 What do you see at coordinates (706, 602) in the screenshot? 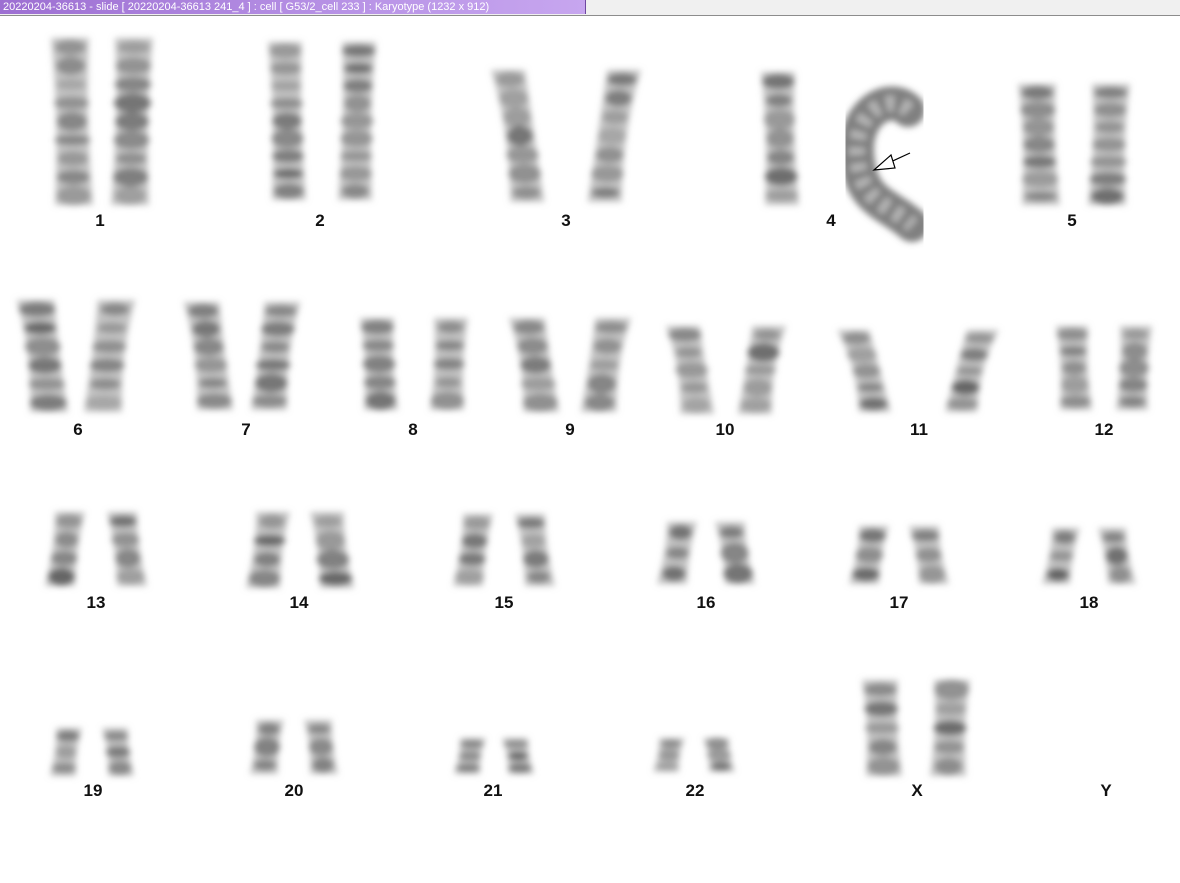
I see `chromosome-label-16: 16` at bounding box center [706, 602].